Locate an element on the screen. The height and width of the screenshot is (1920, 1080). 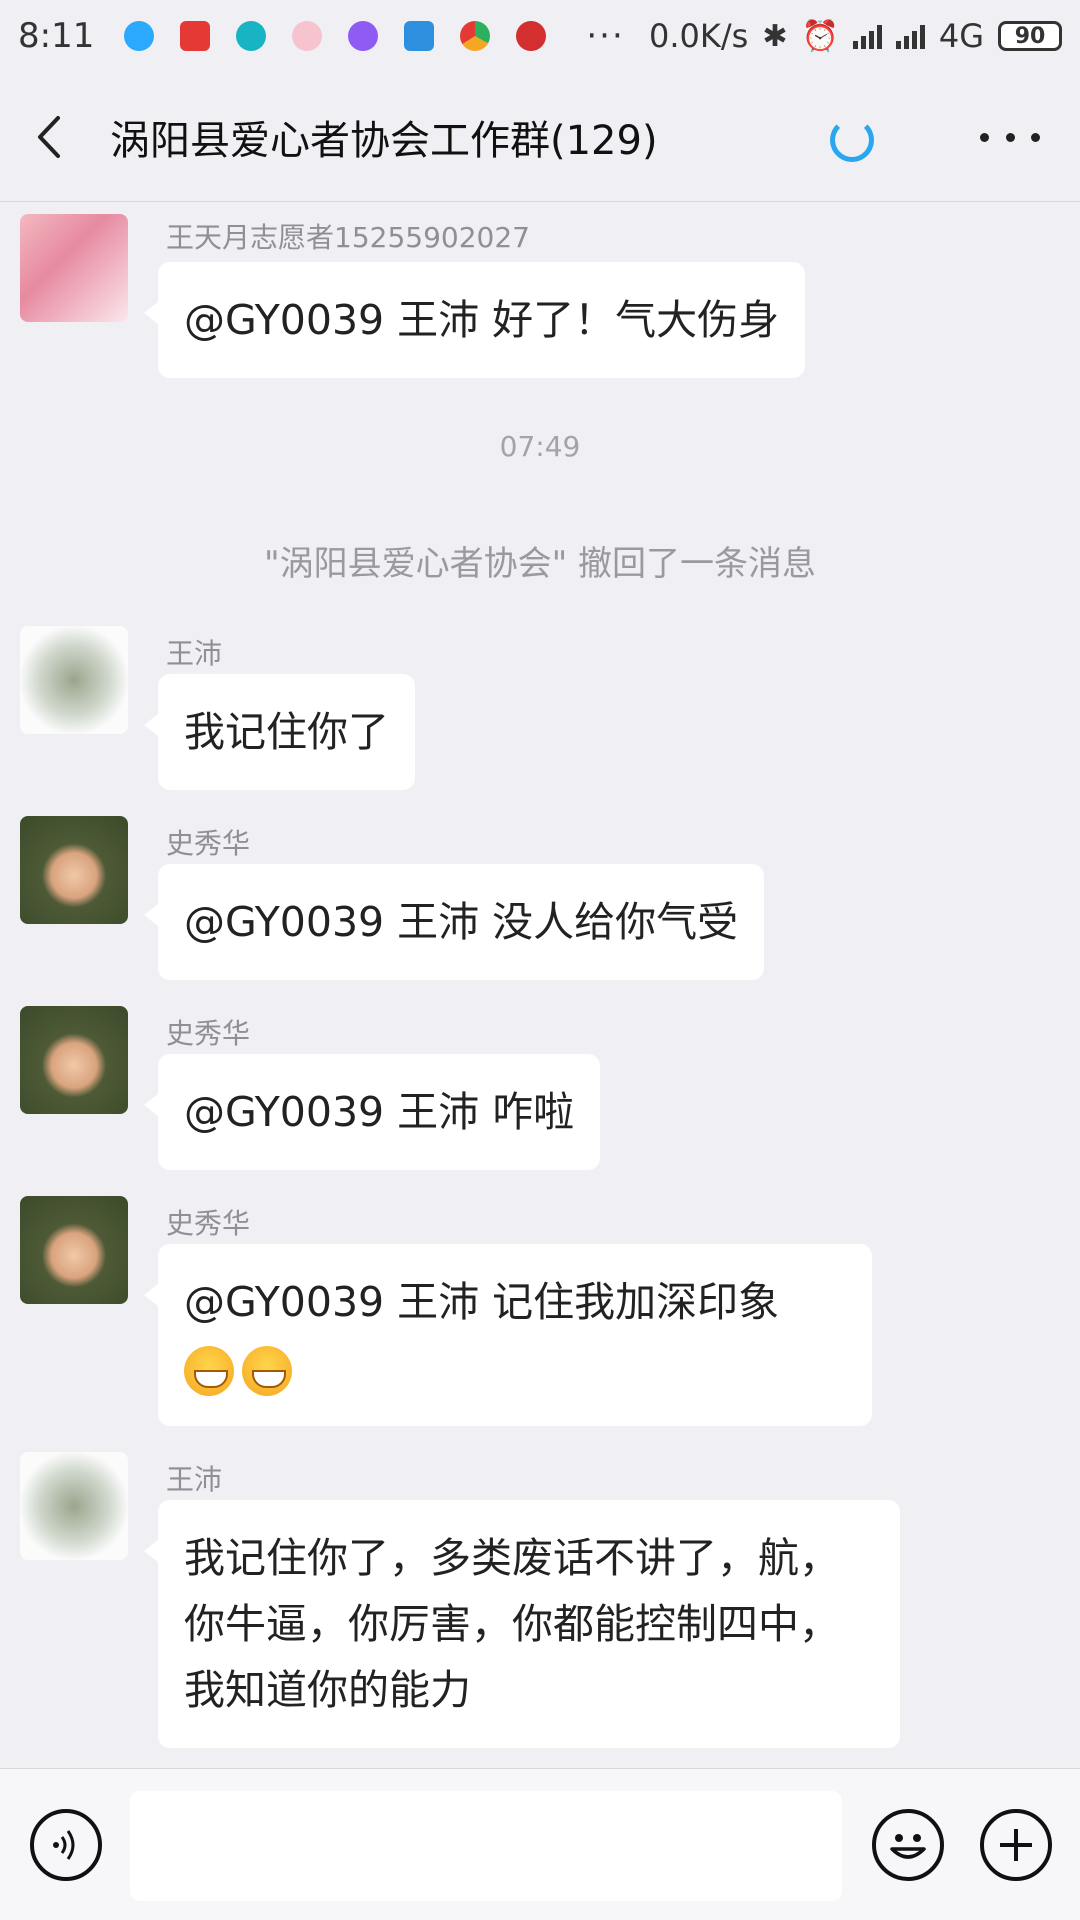
chevron-left-icon is located at coordinates (49, 136).